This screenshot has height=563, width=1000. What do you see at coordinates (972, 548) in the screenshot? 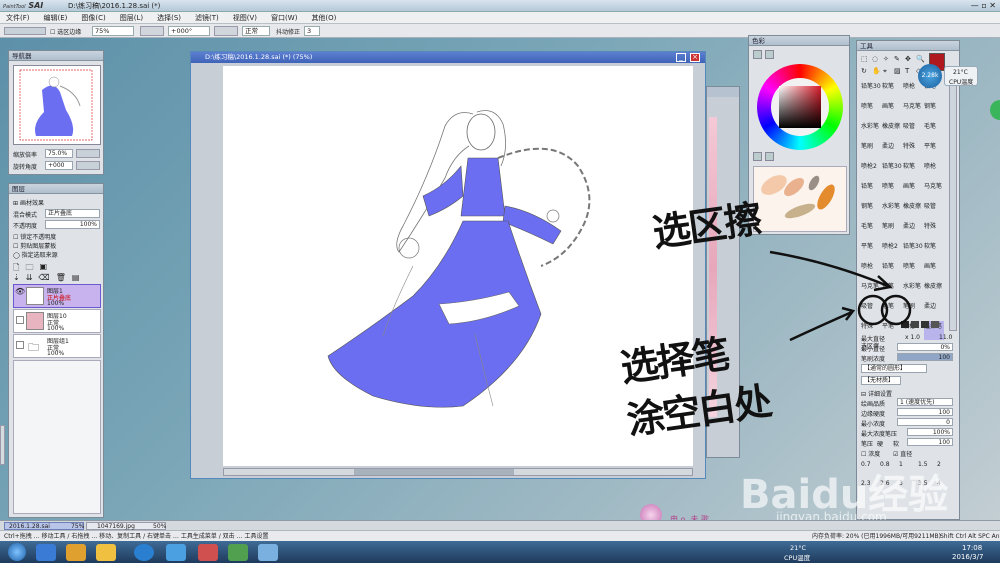
I see `clock-time: 17:08` at bounding box center [972, 548].